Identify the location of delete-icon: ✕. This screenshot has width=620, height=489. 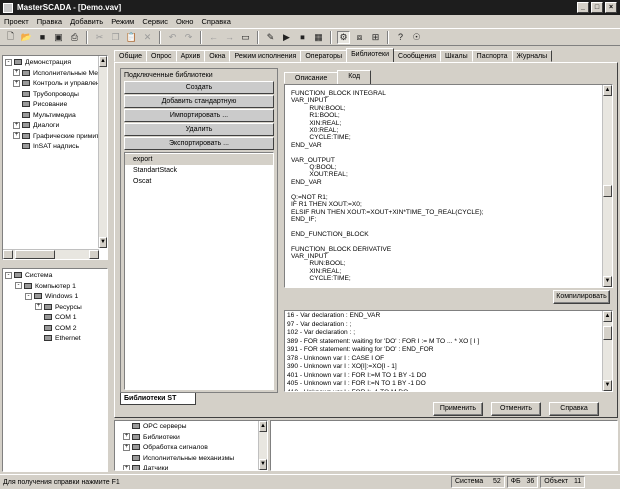
(147, 37).